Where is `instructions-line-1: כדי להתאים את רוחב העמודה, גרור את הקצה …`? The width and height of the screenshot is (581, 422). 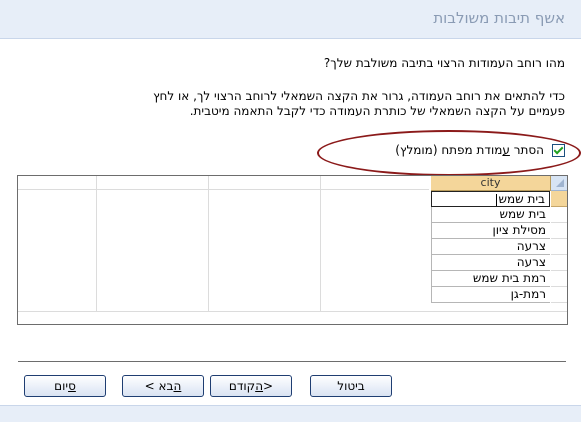
instructions-line-1: כדי להתאים את רוחב העמודה, גרור את הקצה … is located at coordinates (359, 96).